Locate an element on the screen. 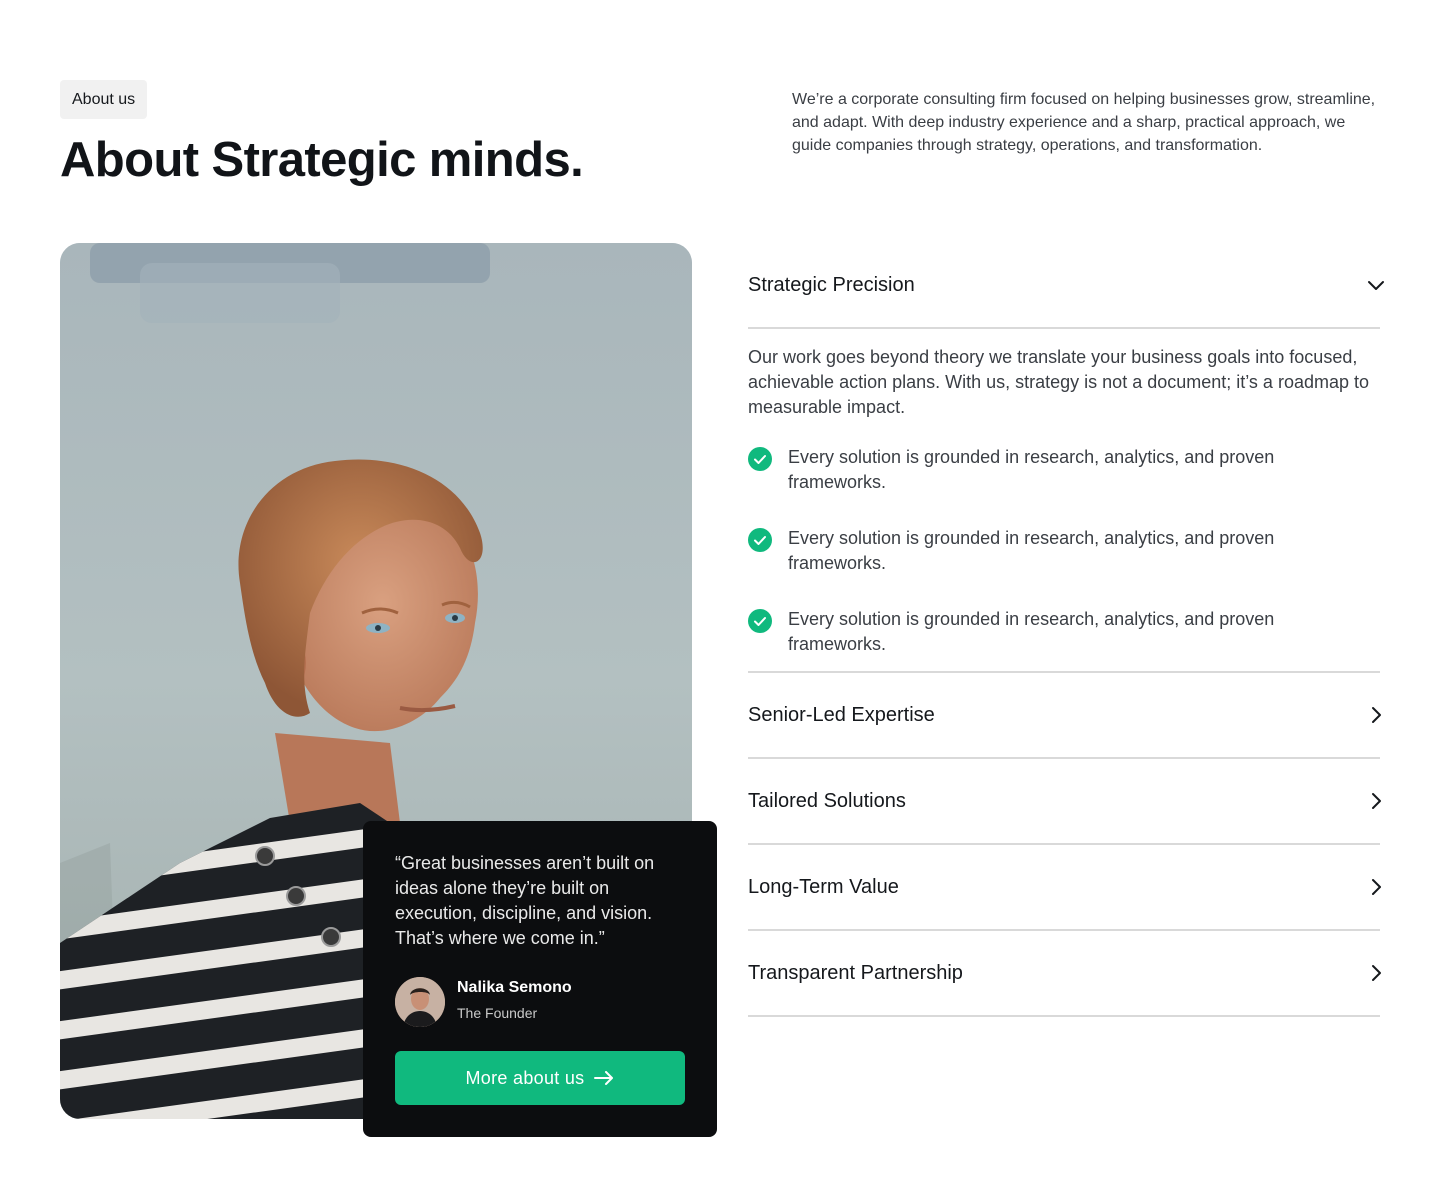 Image resolution: width=1440 pixels, height=1199 pixels. accordion-header-transparent-partnership: Transparent Partnership is located at coordinates (1064, 973).